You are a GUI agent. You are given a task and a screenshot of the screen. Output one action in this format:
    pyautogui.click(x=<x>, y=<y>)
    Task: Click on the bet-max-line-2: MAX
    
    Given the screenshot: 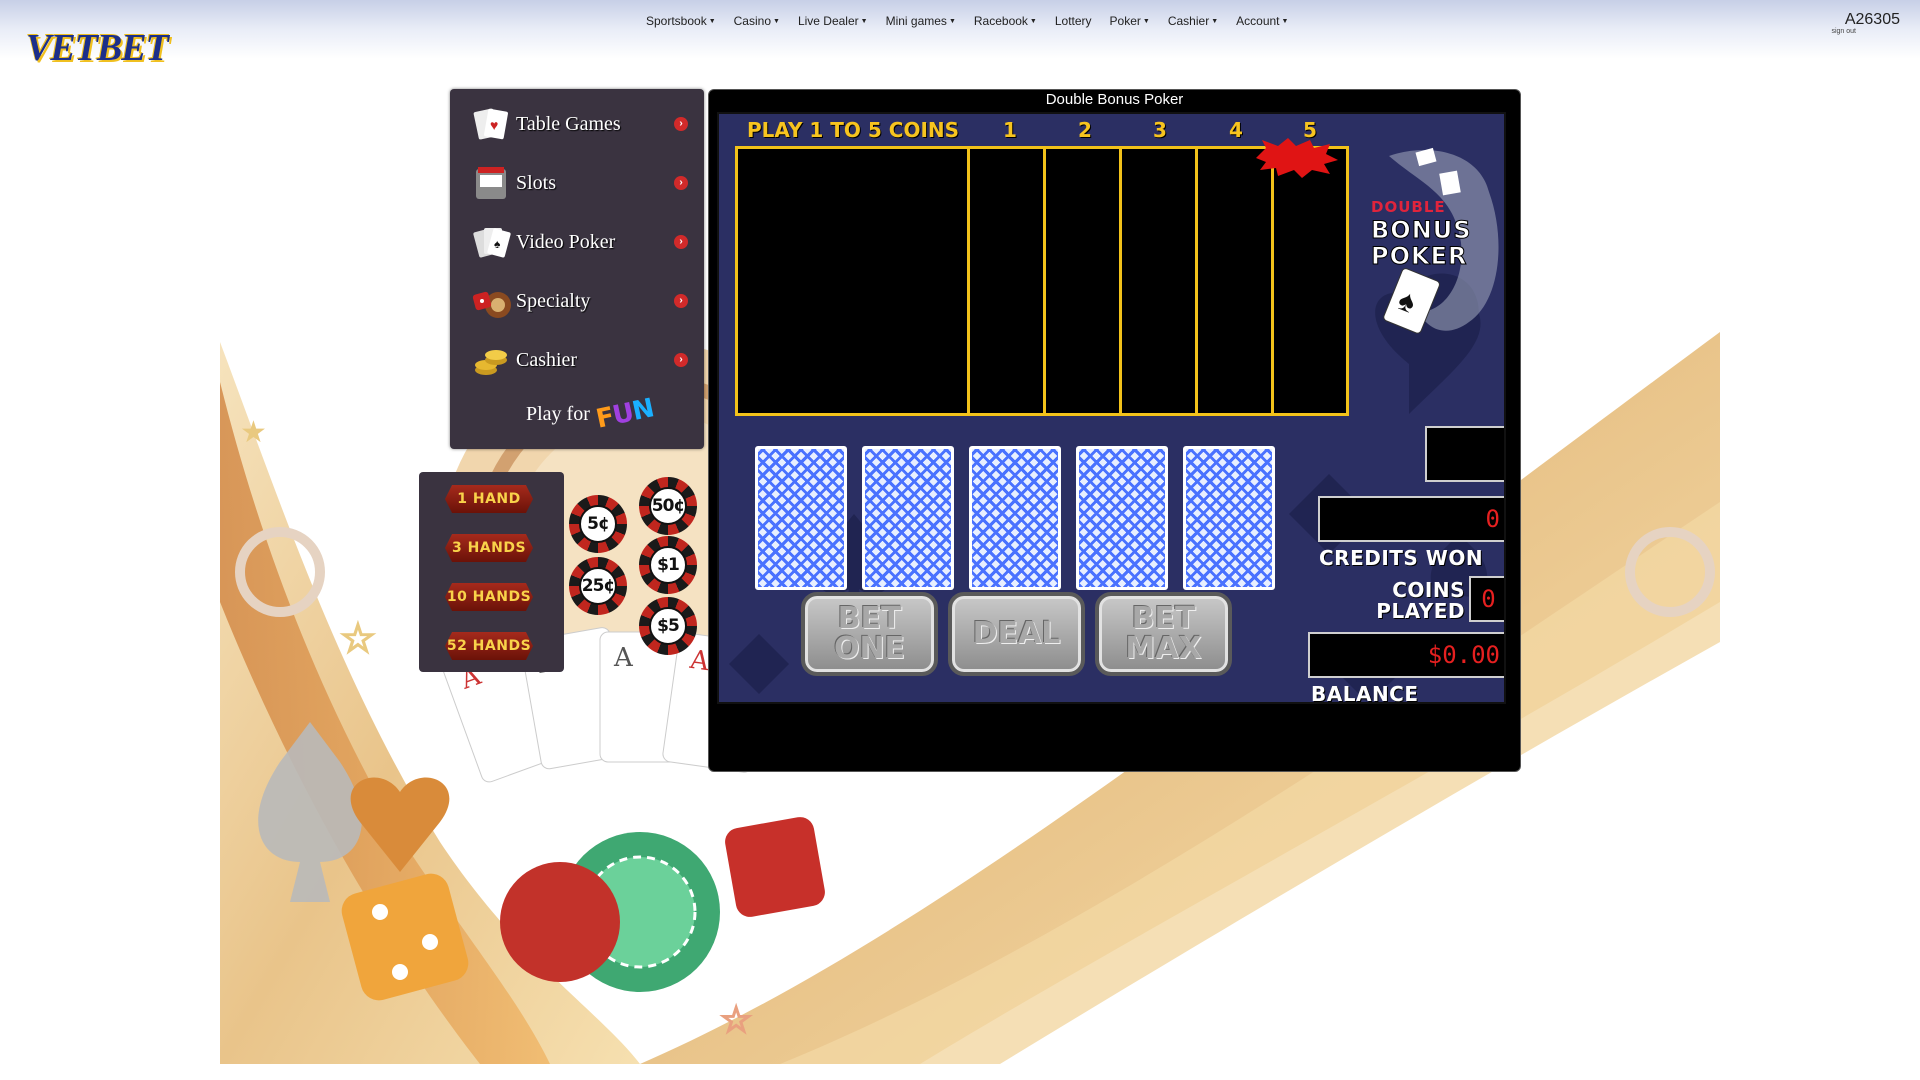 What is the action you would take?
    pyautogui.click(x=1163, y=648)
    